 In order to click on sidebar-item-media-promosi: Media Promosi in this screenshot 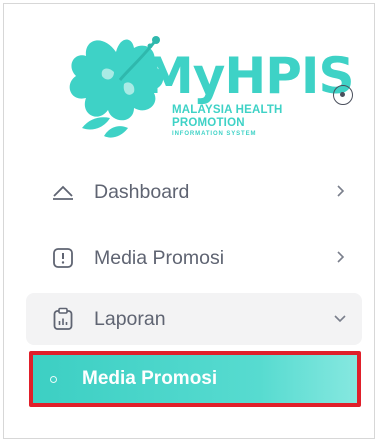, I will do `click(194, 258)`.